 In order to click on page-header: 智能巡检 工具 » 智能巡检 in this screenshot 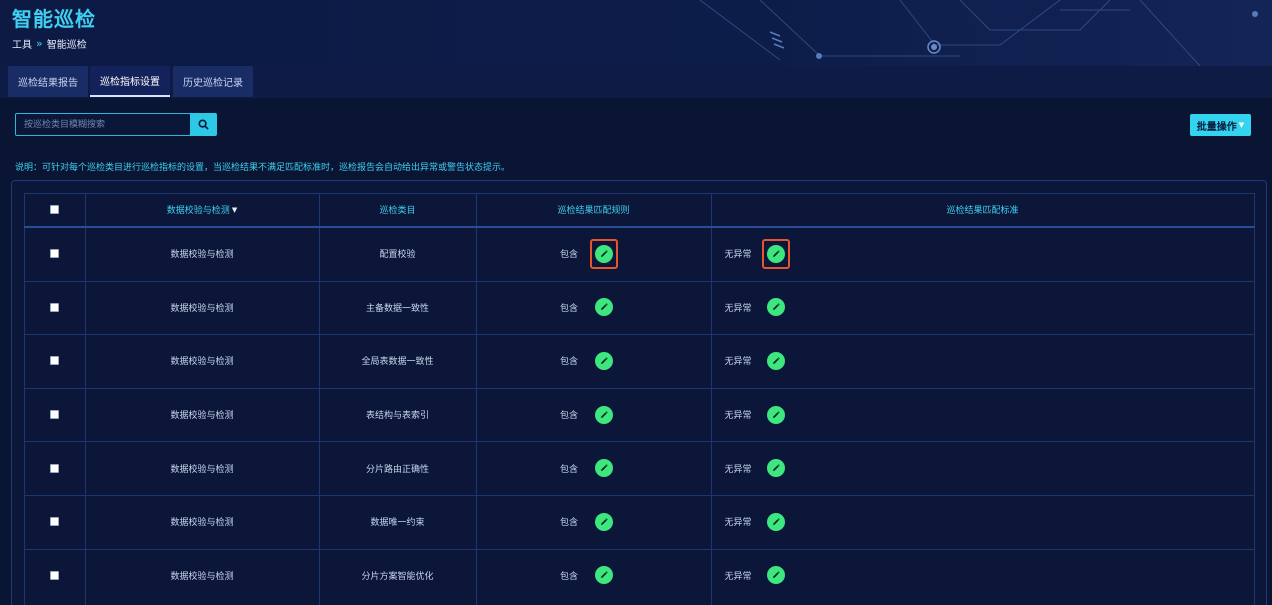, I will do `click(636, 33)`.